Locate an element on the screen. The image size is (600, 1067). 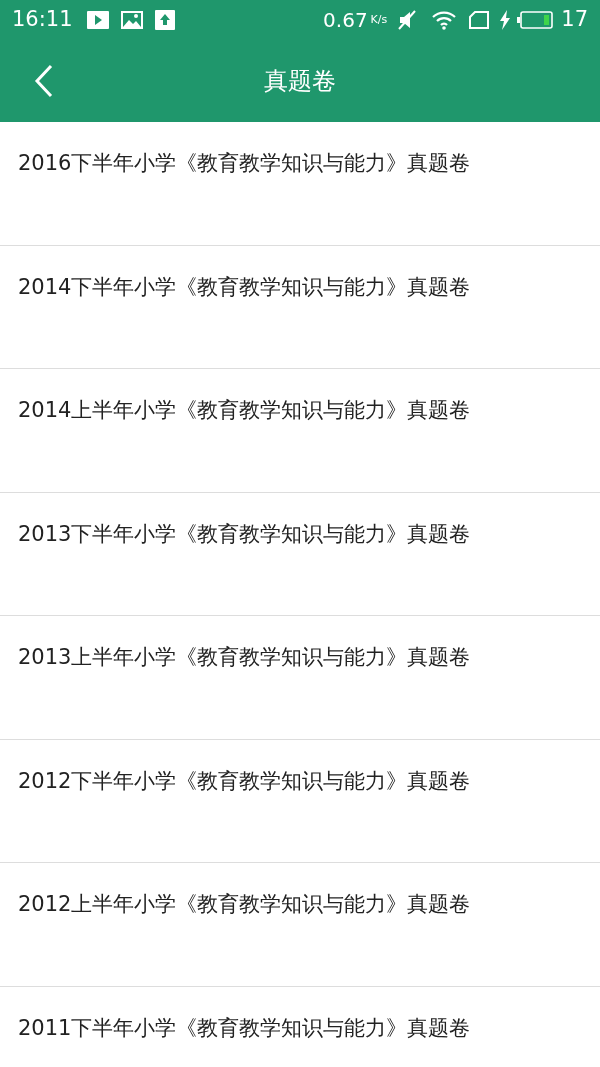
paper-item: 2016下半年小学《教育教学知识与能力》真题卷 is located at coordinates (300, 184).